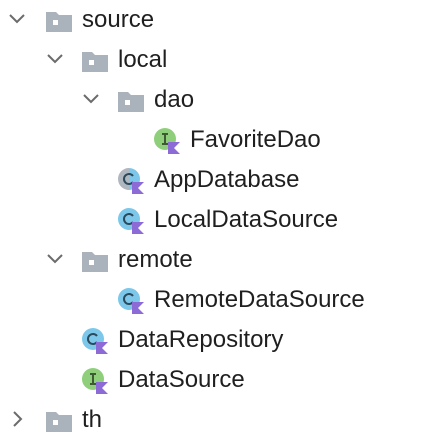 The height and width of the screenshot is (440, 428). I want to click on tree-item-datasource: DataSource, so click(214, 380).